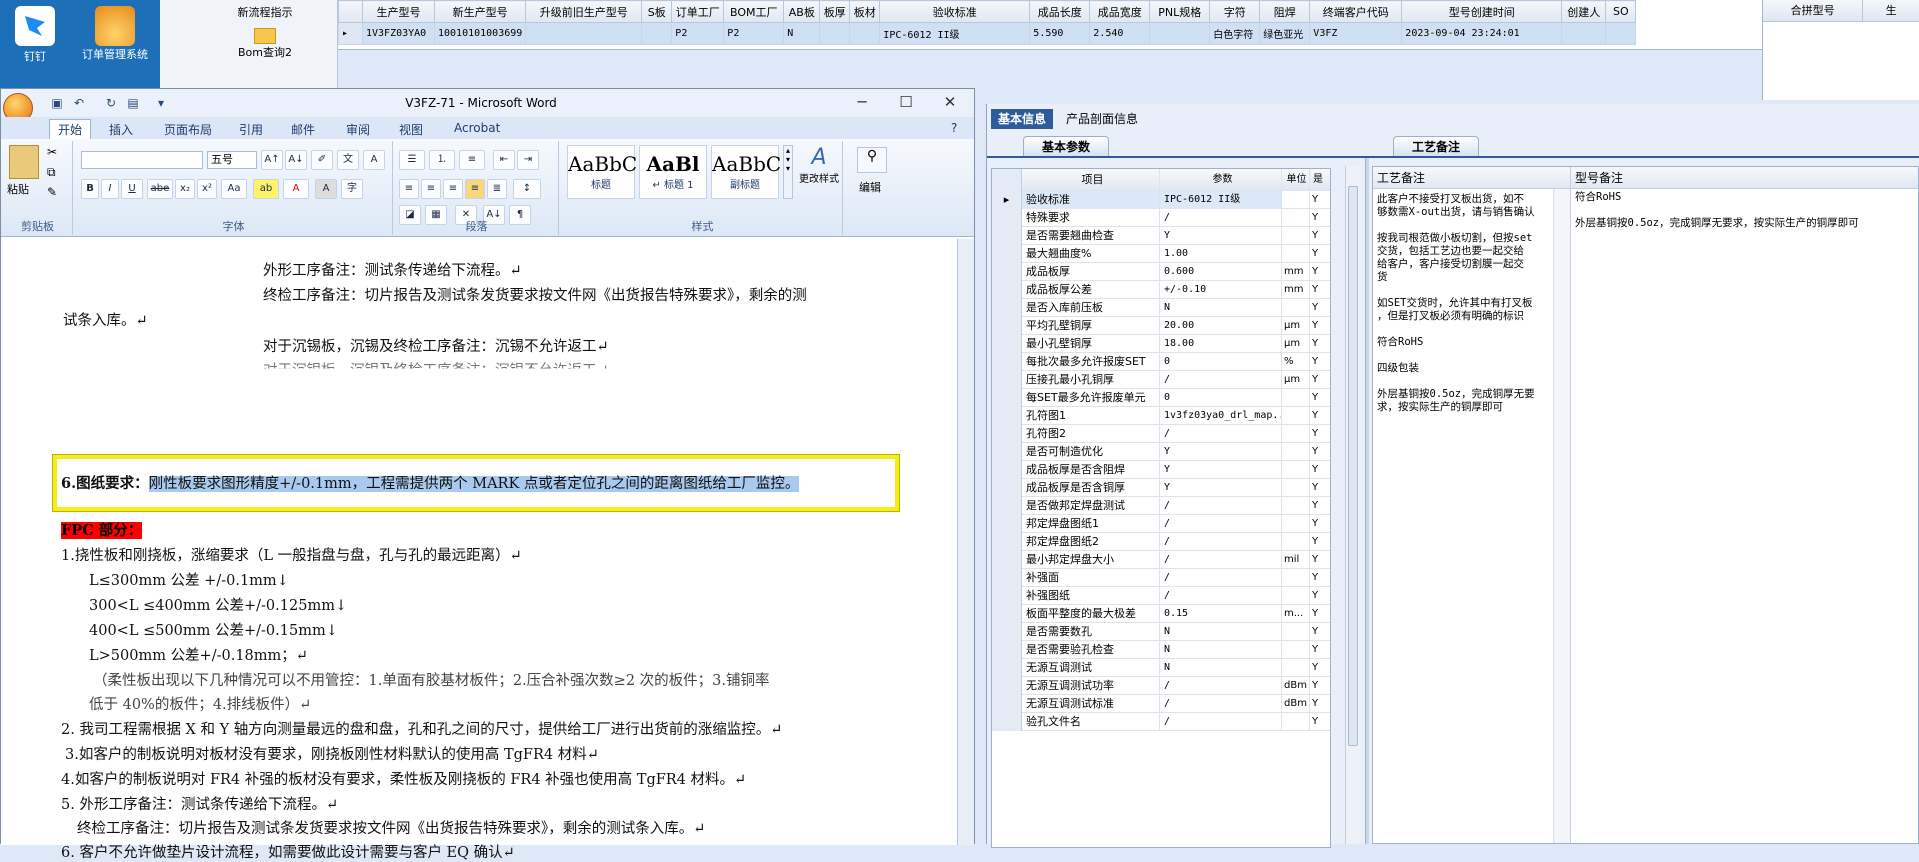 The width and height of the screenshot is (1919, 862). What do you see at coordinates (1060, 11) in the screenshot?
I see `column-header: 成品长度` at bounding box center [1060, 11].